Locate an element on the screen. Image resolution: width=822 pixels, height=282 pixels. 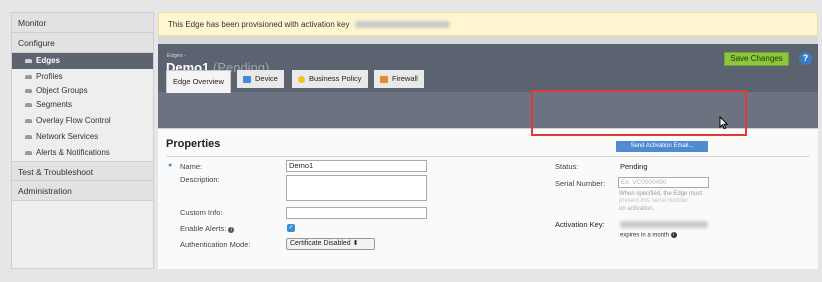
tab-label: Device is located at coordinates (266, 78).